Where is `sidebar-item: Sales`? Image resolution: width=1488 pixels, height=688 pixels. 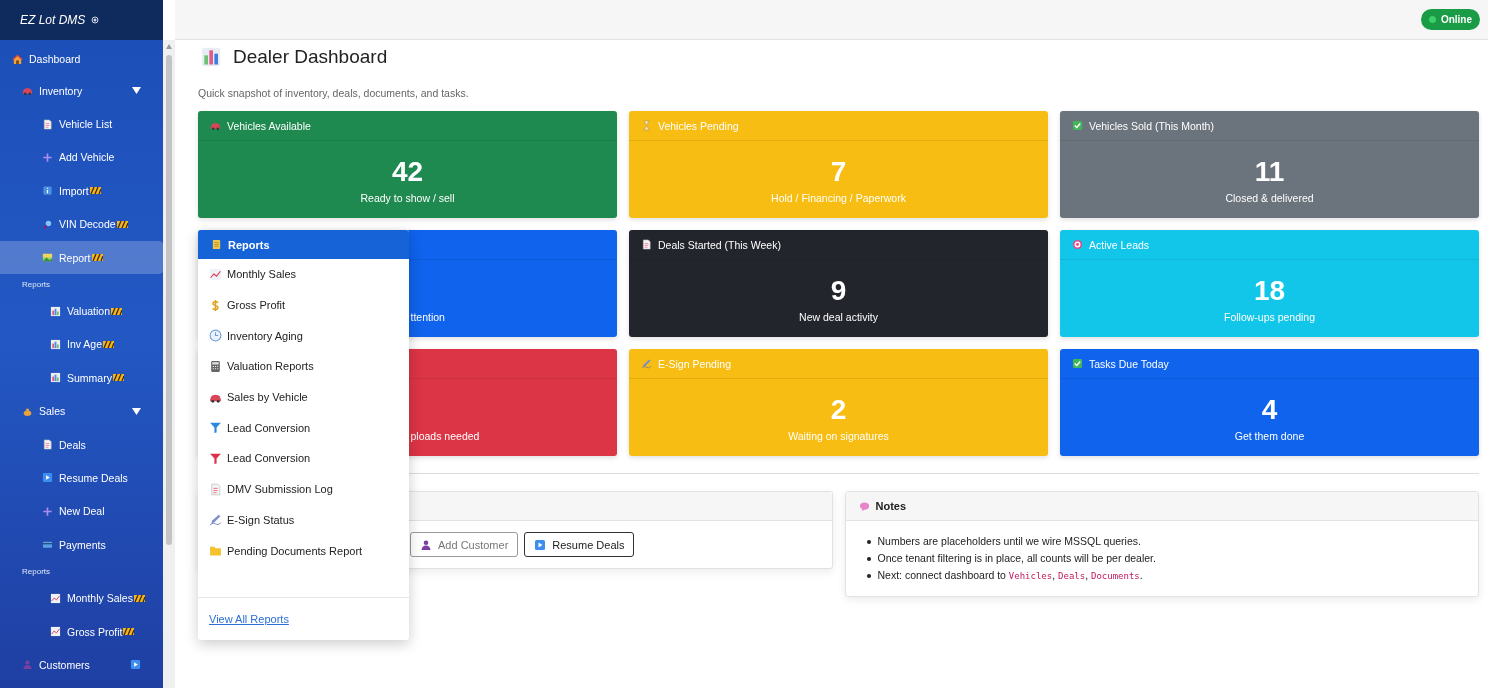 sidebar-item: Sales is located at coordinates (81, 411).